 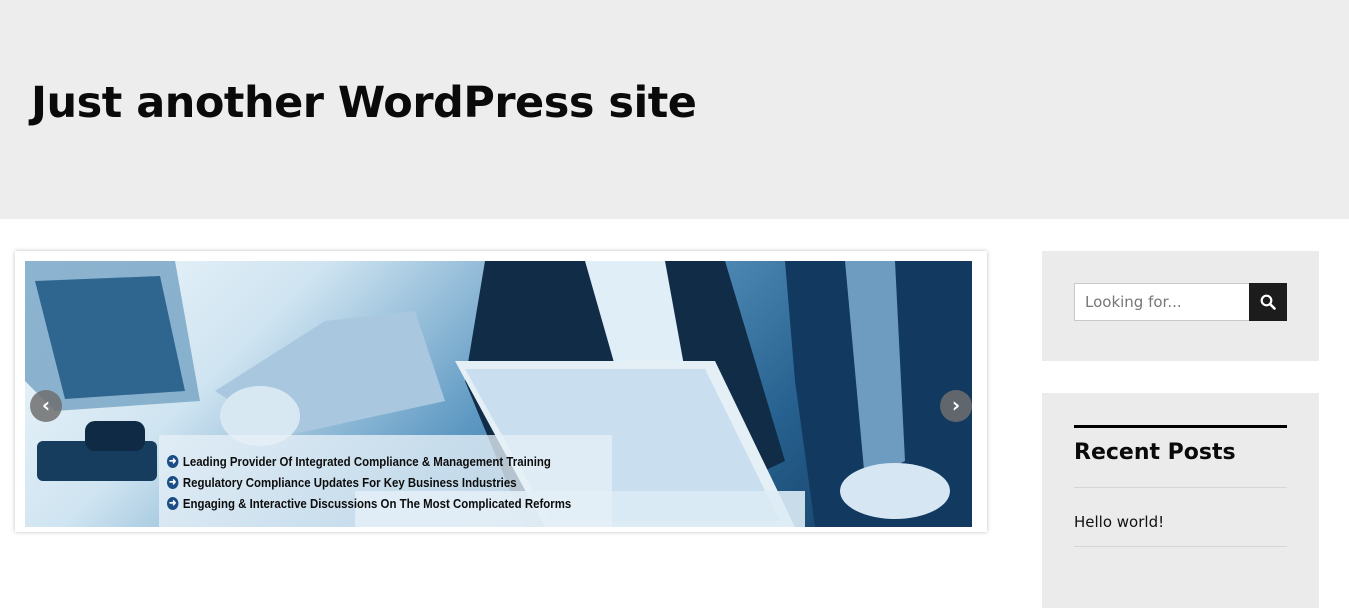 What do you see at coordinates (1180, 500) in the screenshot?
I see `recent-posts-widget: Recent Posts Hello world!` at bounding box center [1180, 500].